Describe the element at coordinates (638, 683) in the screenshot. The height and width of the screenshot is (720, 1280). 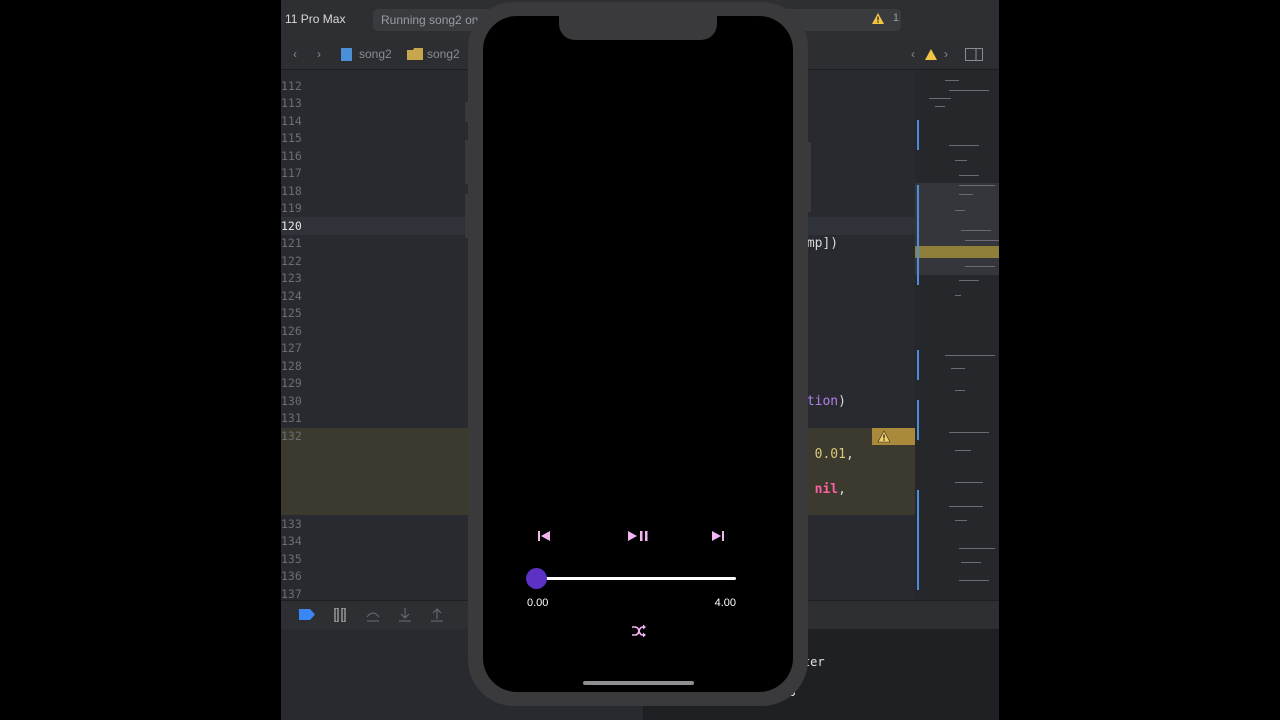
I see `home-indicator` at that location.